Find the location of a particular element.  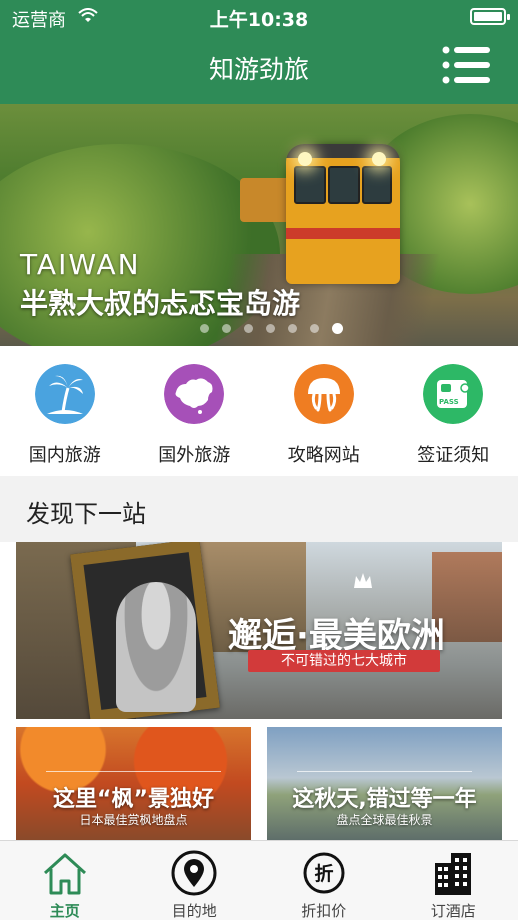

category-label: 国外旅游 is located at coordinates (194, 455).